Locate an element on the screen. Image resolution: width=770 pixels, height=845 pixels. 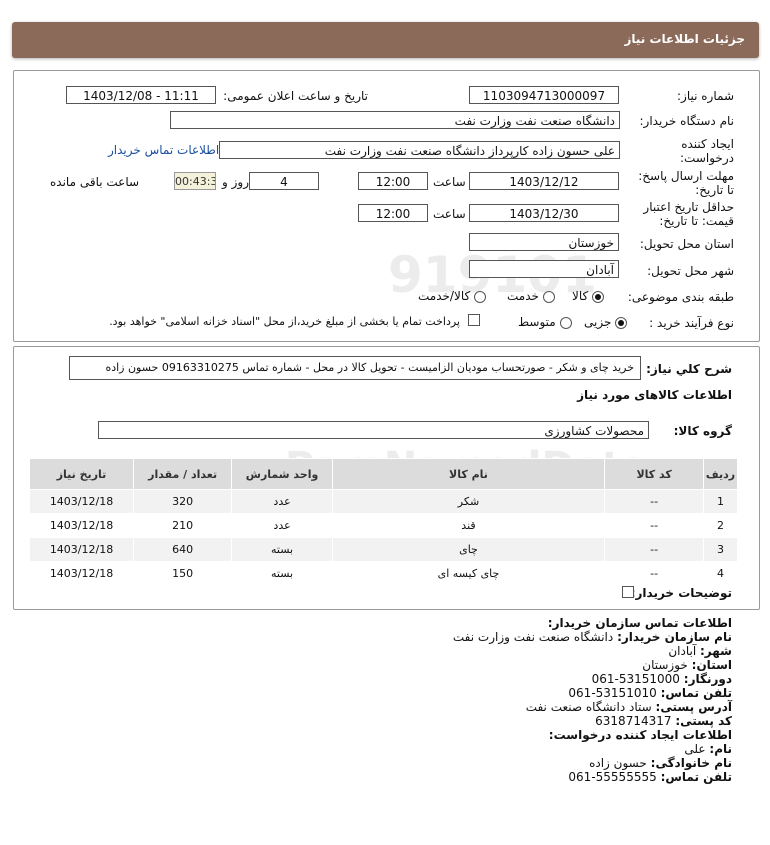
col-unit: واحد شمارش is located at coordinates (282, 474).